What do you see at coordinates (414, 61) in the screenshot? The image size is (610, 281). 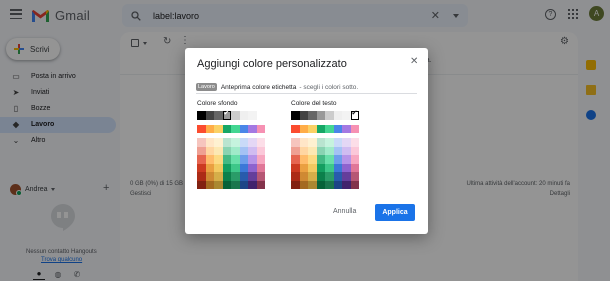 I see `close-icon: ✕` at bounding box center [414, 61].